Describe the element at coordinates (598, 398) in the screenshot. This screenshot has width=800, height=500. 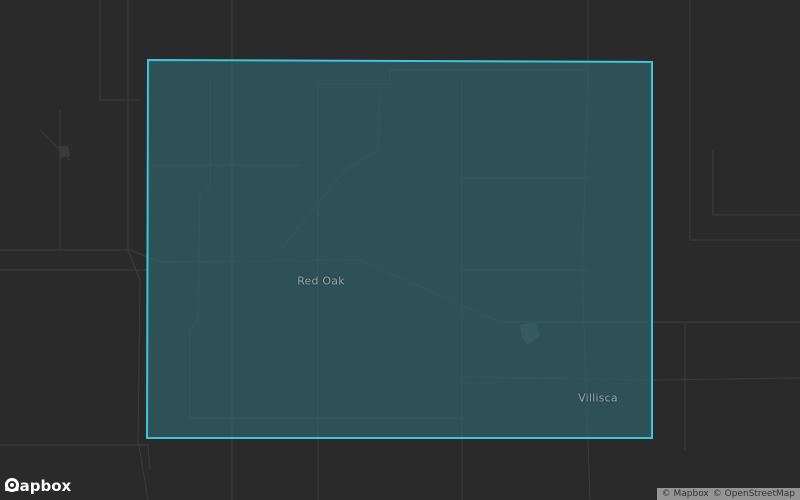
I see `place-label-villisca: Villisca` at that location.